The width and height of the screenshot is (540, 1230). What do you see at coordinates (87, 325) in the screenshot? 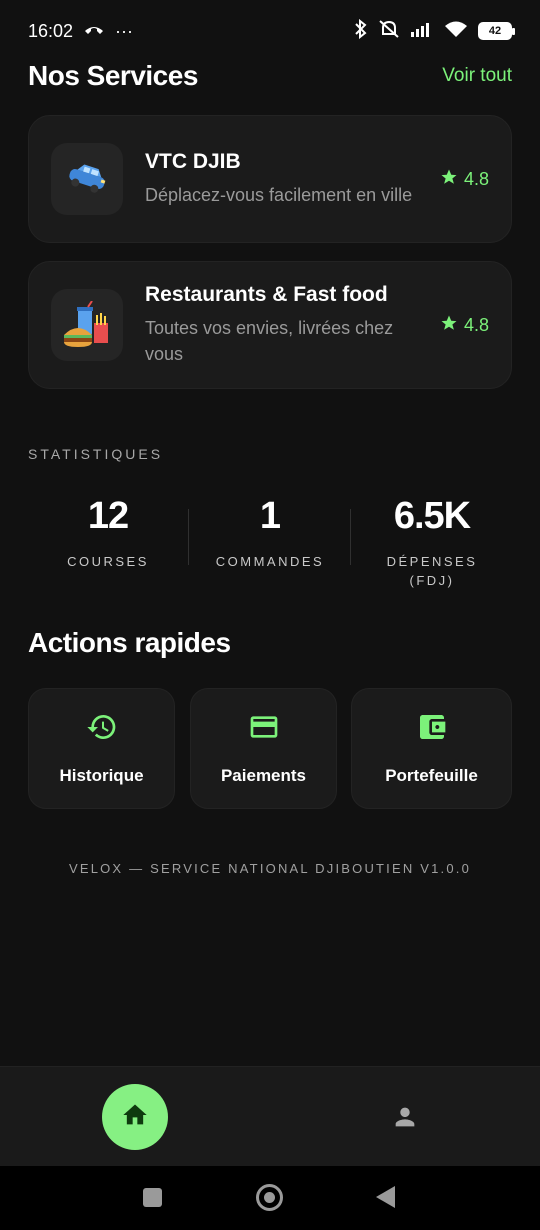
I see `fast-food-icon` at bounding box center [87, 325].